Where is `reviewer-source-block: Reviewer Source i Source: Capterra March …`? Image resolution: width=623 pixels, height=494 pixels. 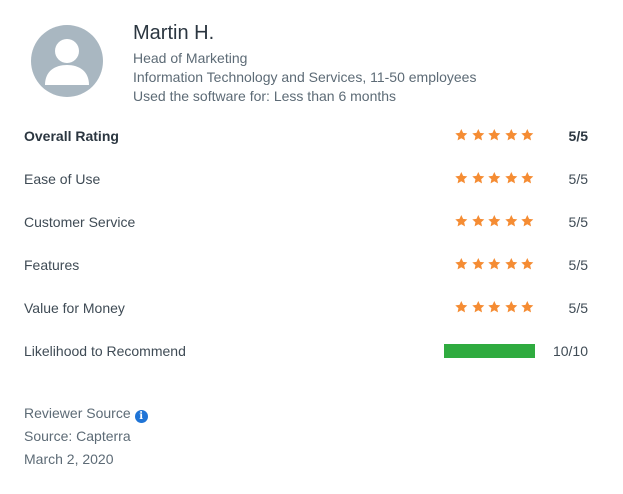
reviewer-source-block: Reviewer Source i Source: Capterra March … is located at coordinates (86, 436).